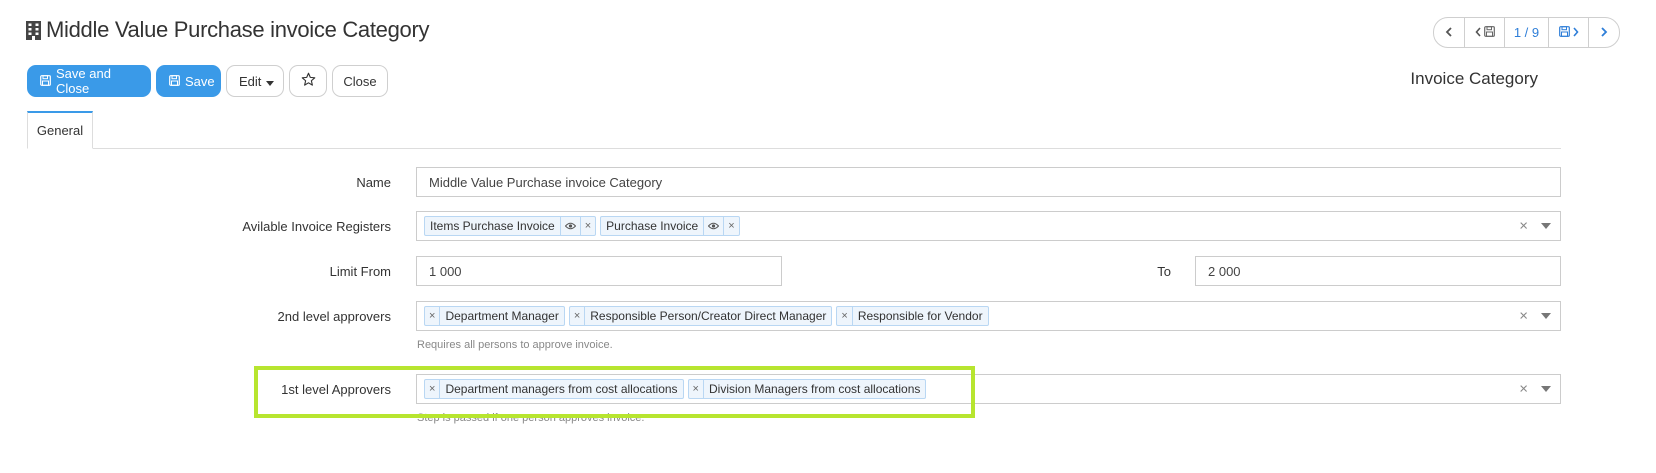 This screenshot has height=473, width=1656. Describe the element at coordinates (33, 30) in the screenshot. I see `building-icon` at that location.